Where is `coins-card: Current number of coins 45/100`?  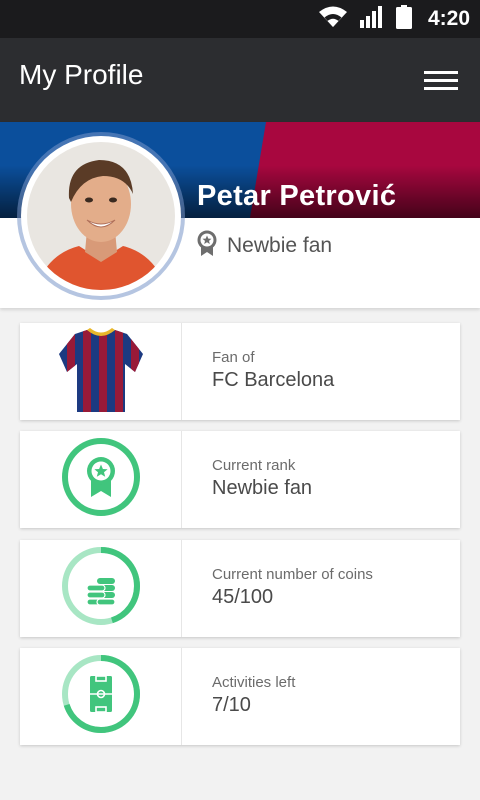
coins-card: Current number of coins 45/100 is located at coordinates (240, 588).